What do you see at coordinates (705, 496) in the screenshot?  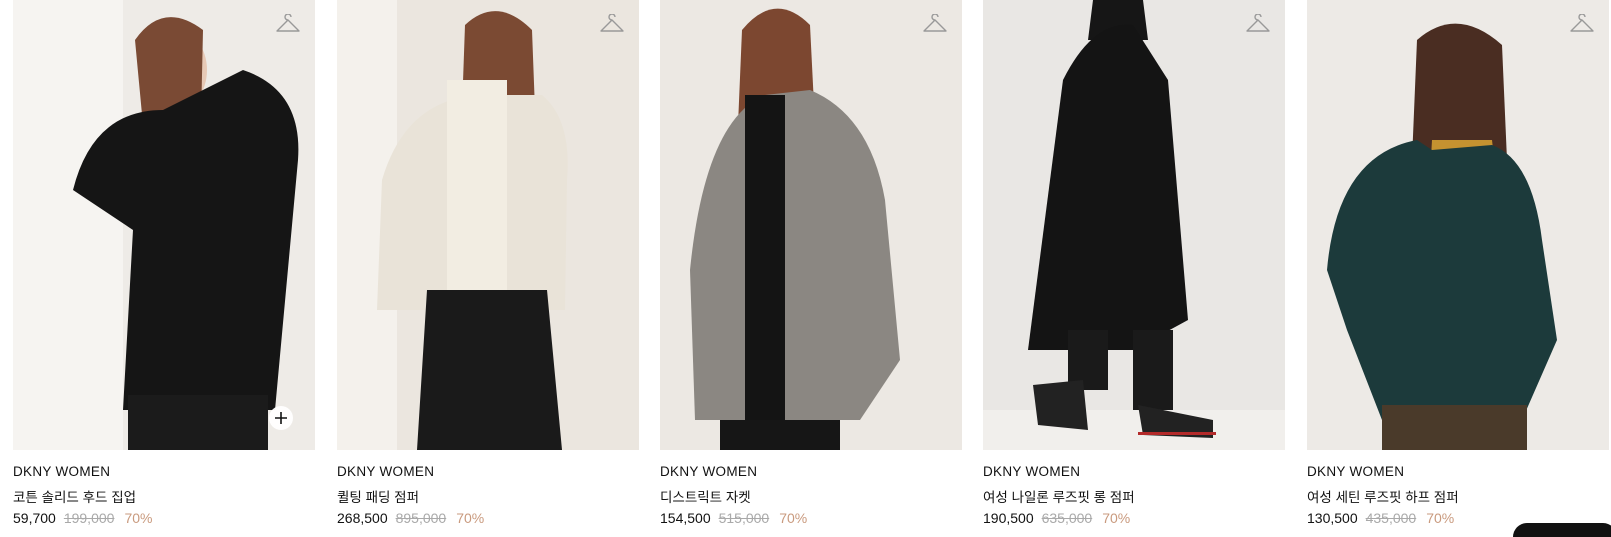 I see `product-name: 디스트릭트 자켓` at bounding box center [705, 496].